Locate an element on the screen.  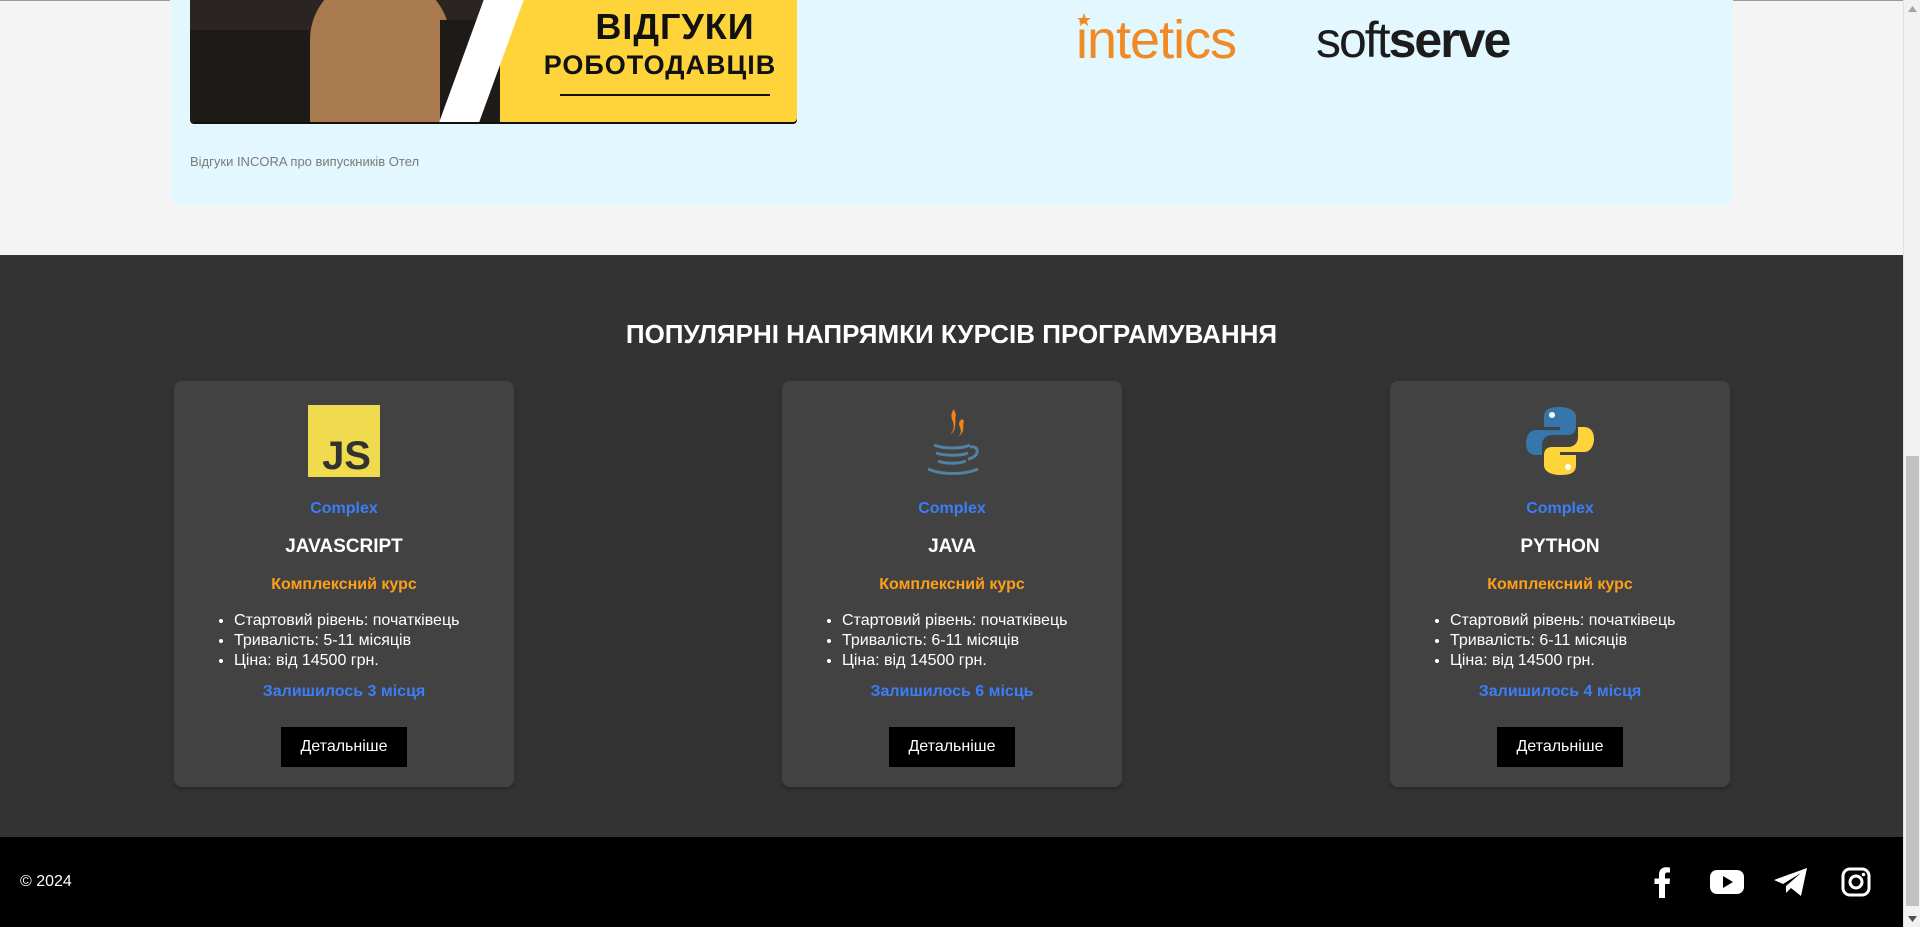
scroll-up-arrow-icon is located at coordinates (1912, 8).